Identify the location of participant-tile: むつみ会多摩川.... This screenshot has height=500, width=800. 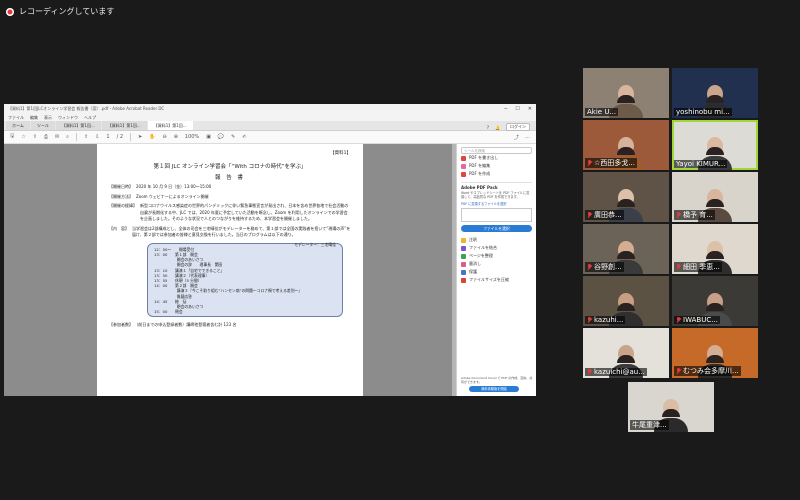
(715, 353).